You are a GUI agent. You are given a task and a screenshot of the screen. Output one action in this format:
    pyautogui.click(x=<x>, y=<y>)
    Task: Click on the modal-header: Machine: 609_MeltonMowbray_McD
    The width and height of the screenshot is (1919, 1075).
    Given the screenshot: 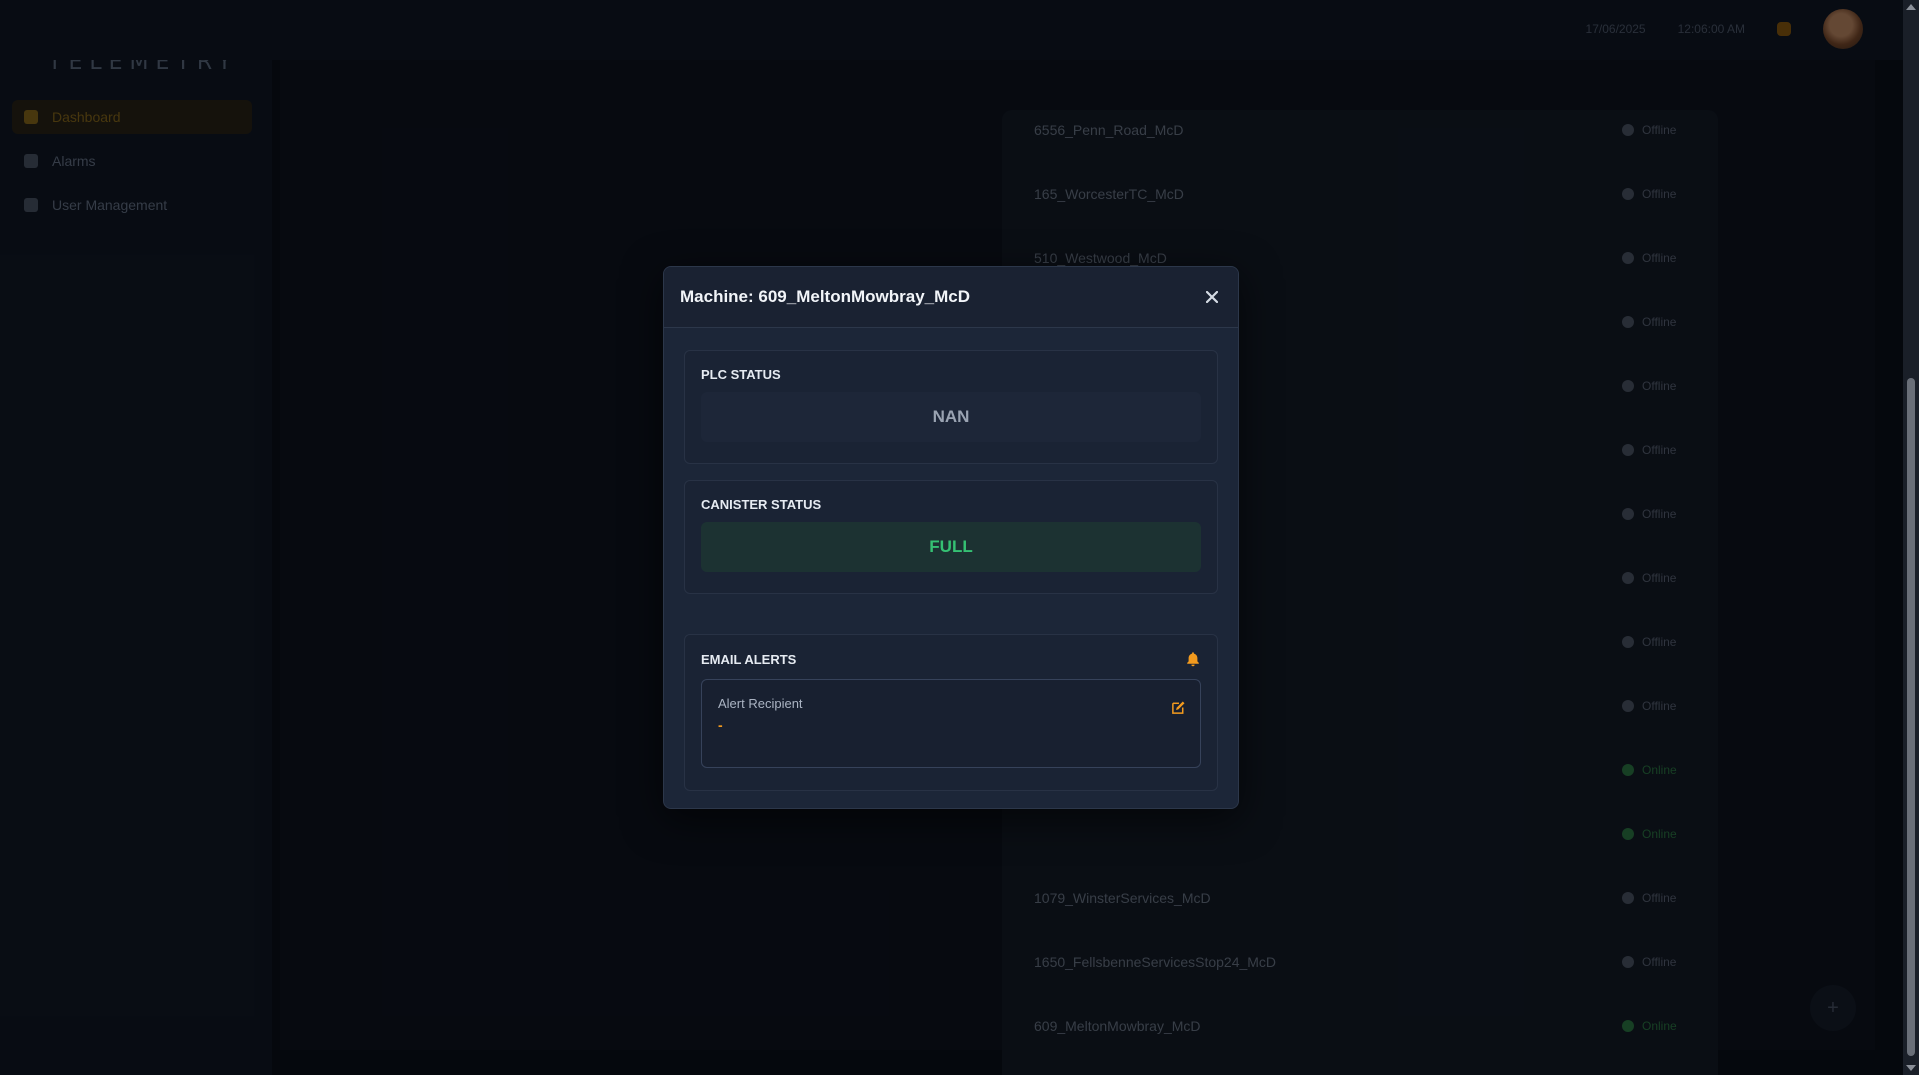 What is the action you would take?
    pyautogui.click(x=951, y=297)
    